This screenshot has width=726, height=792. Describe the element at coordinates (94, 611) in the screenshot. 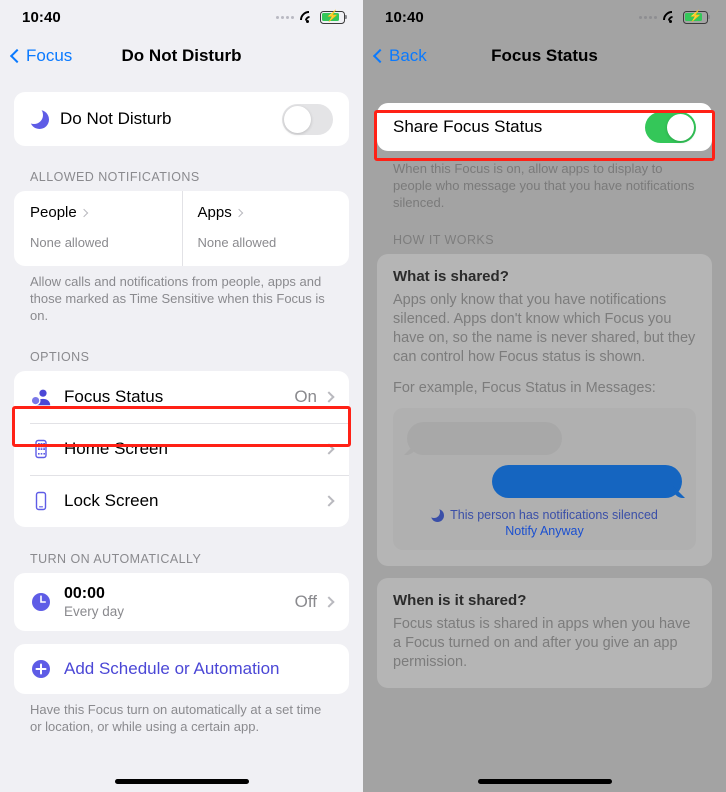

I see `schedule-repeat: Every day` at that location.